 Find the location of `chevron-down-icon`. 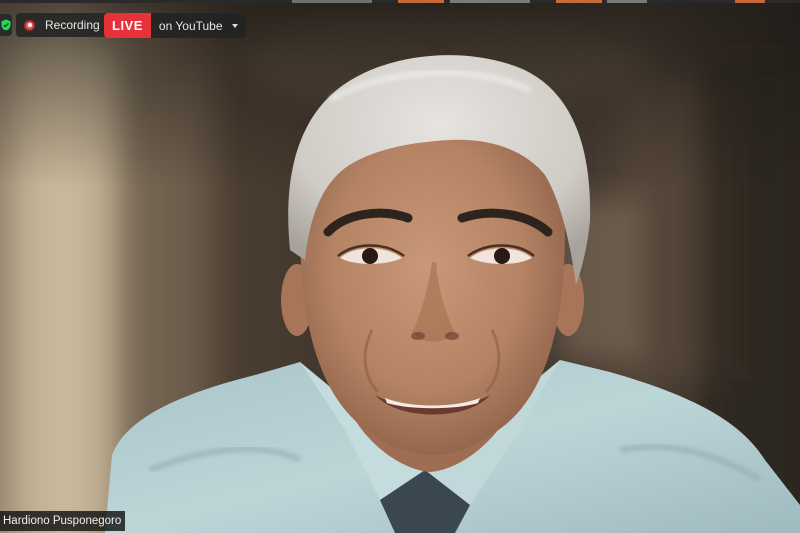

chevron-down-icon is located at coordinates (234, 25).